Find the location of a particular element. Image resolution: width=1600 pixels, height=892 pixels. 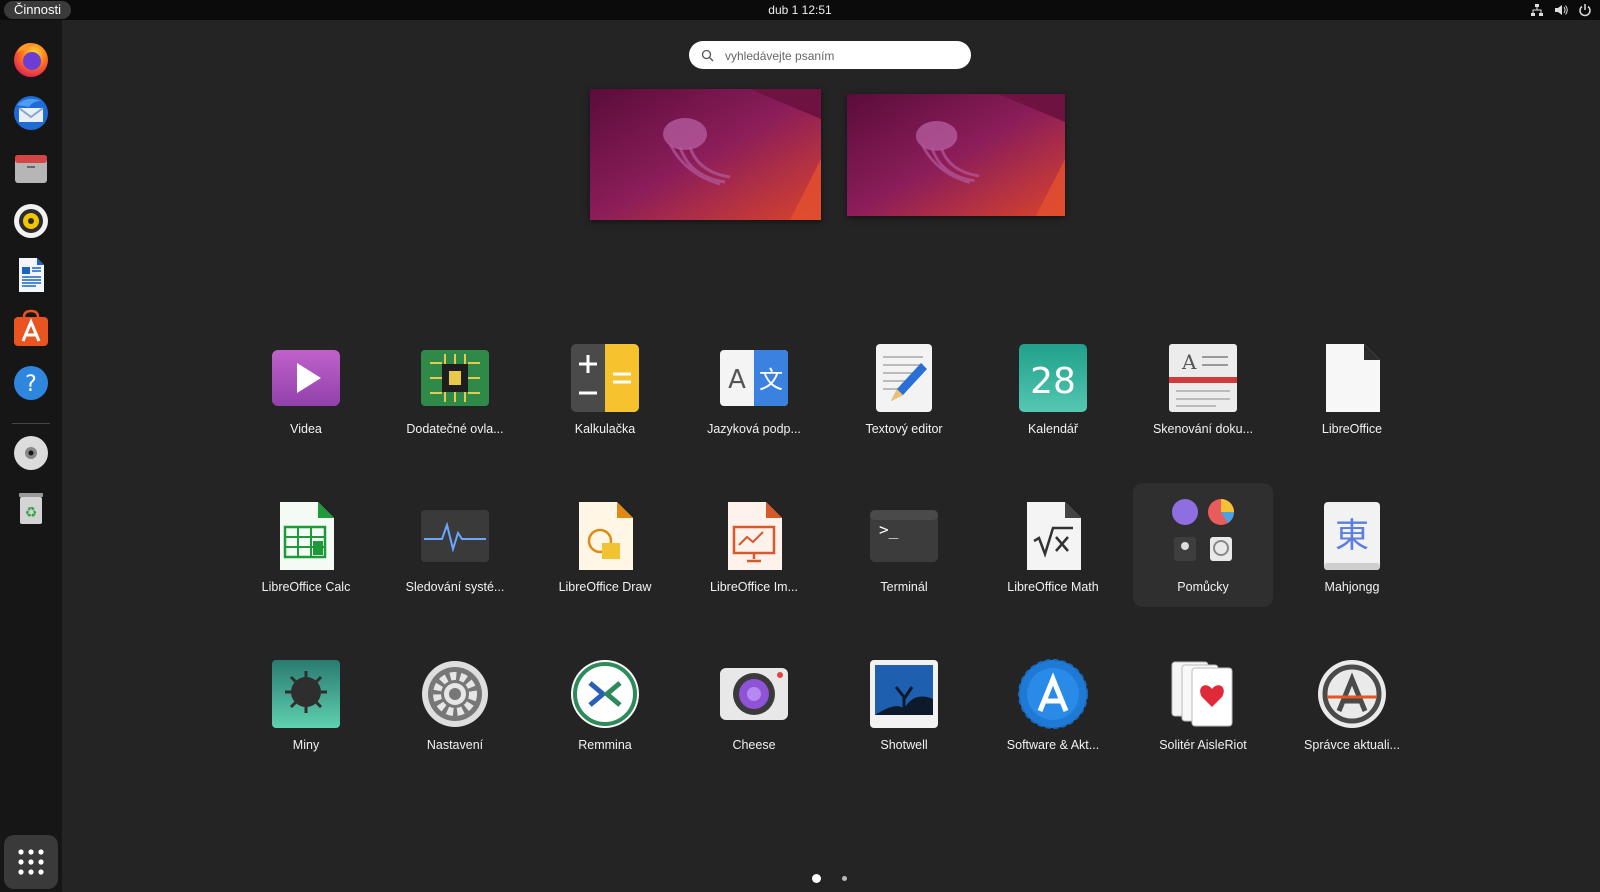

system-monitor-icon is located at coordinates (455, 536).